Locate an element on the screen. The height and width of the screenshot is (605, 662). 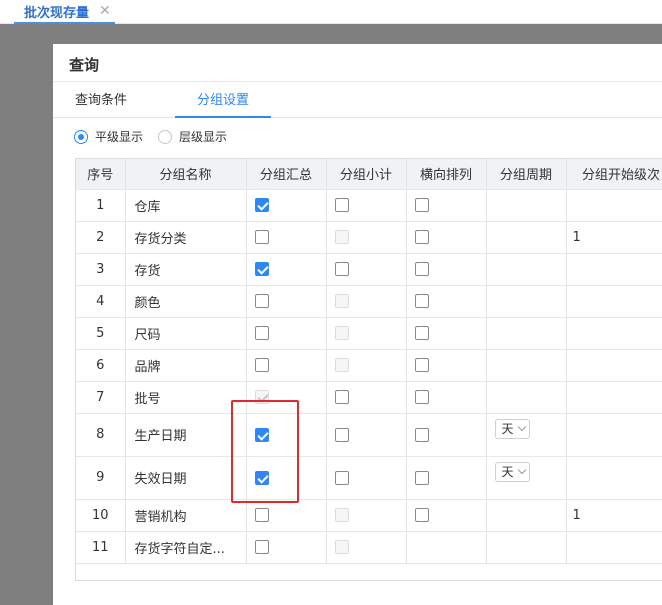
group-name-cell: 存货 is located at coordinates (186, 269).